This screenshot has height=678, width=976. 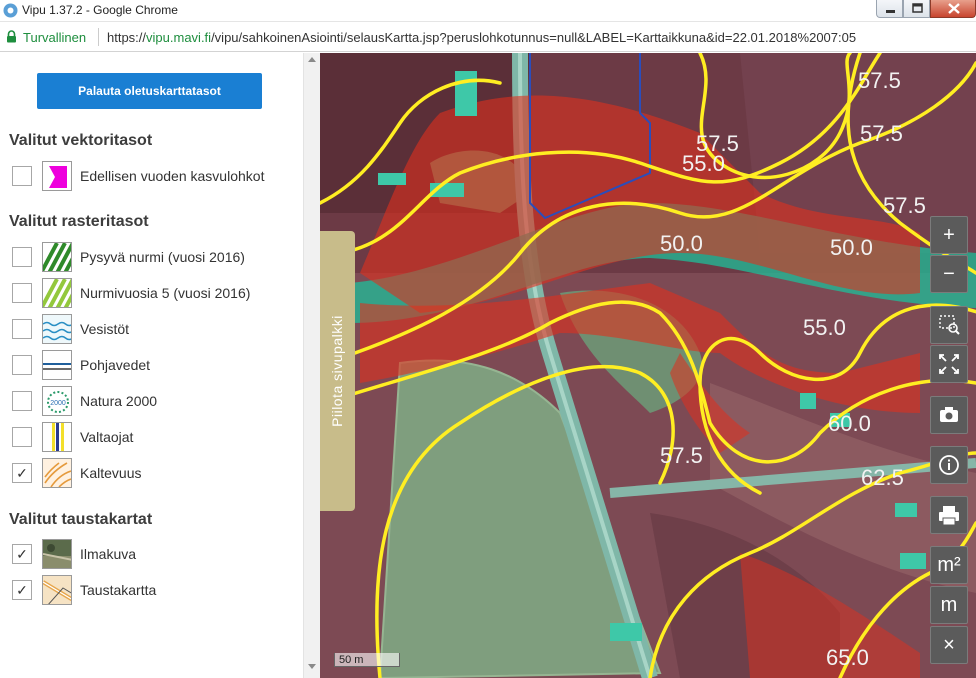 What do you see at coordinates (11, 36) in the screenshot?
I see `lock-icon` at bounding box center [11, 36].